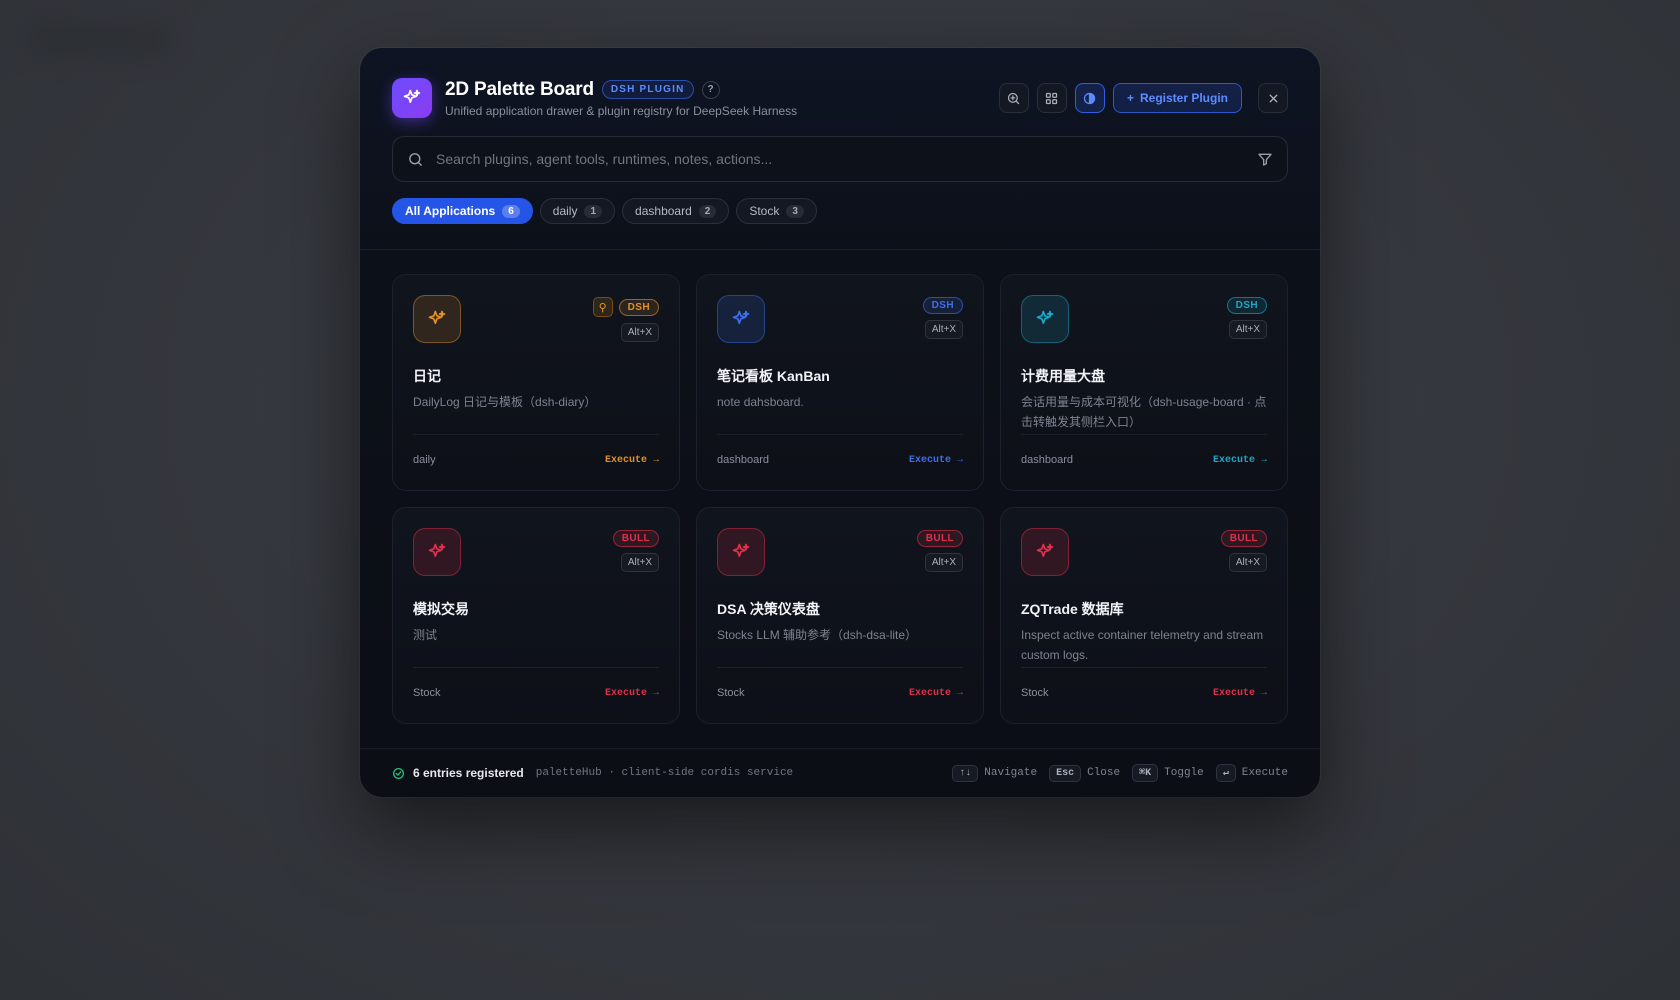 The height and width of the screenshot is (1000, 1680). Describe the element at coordinates (593, 211) in the screenshot. I see `tab-count: 1` at that location.